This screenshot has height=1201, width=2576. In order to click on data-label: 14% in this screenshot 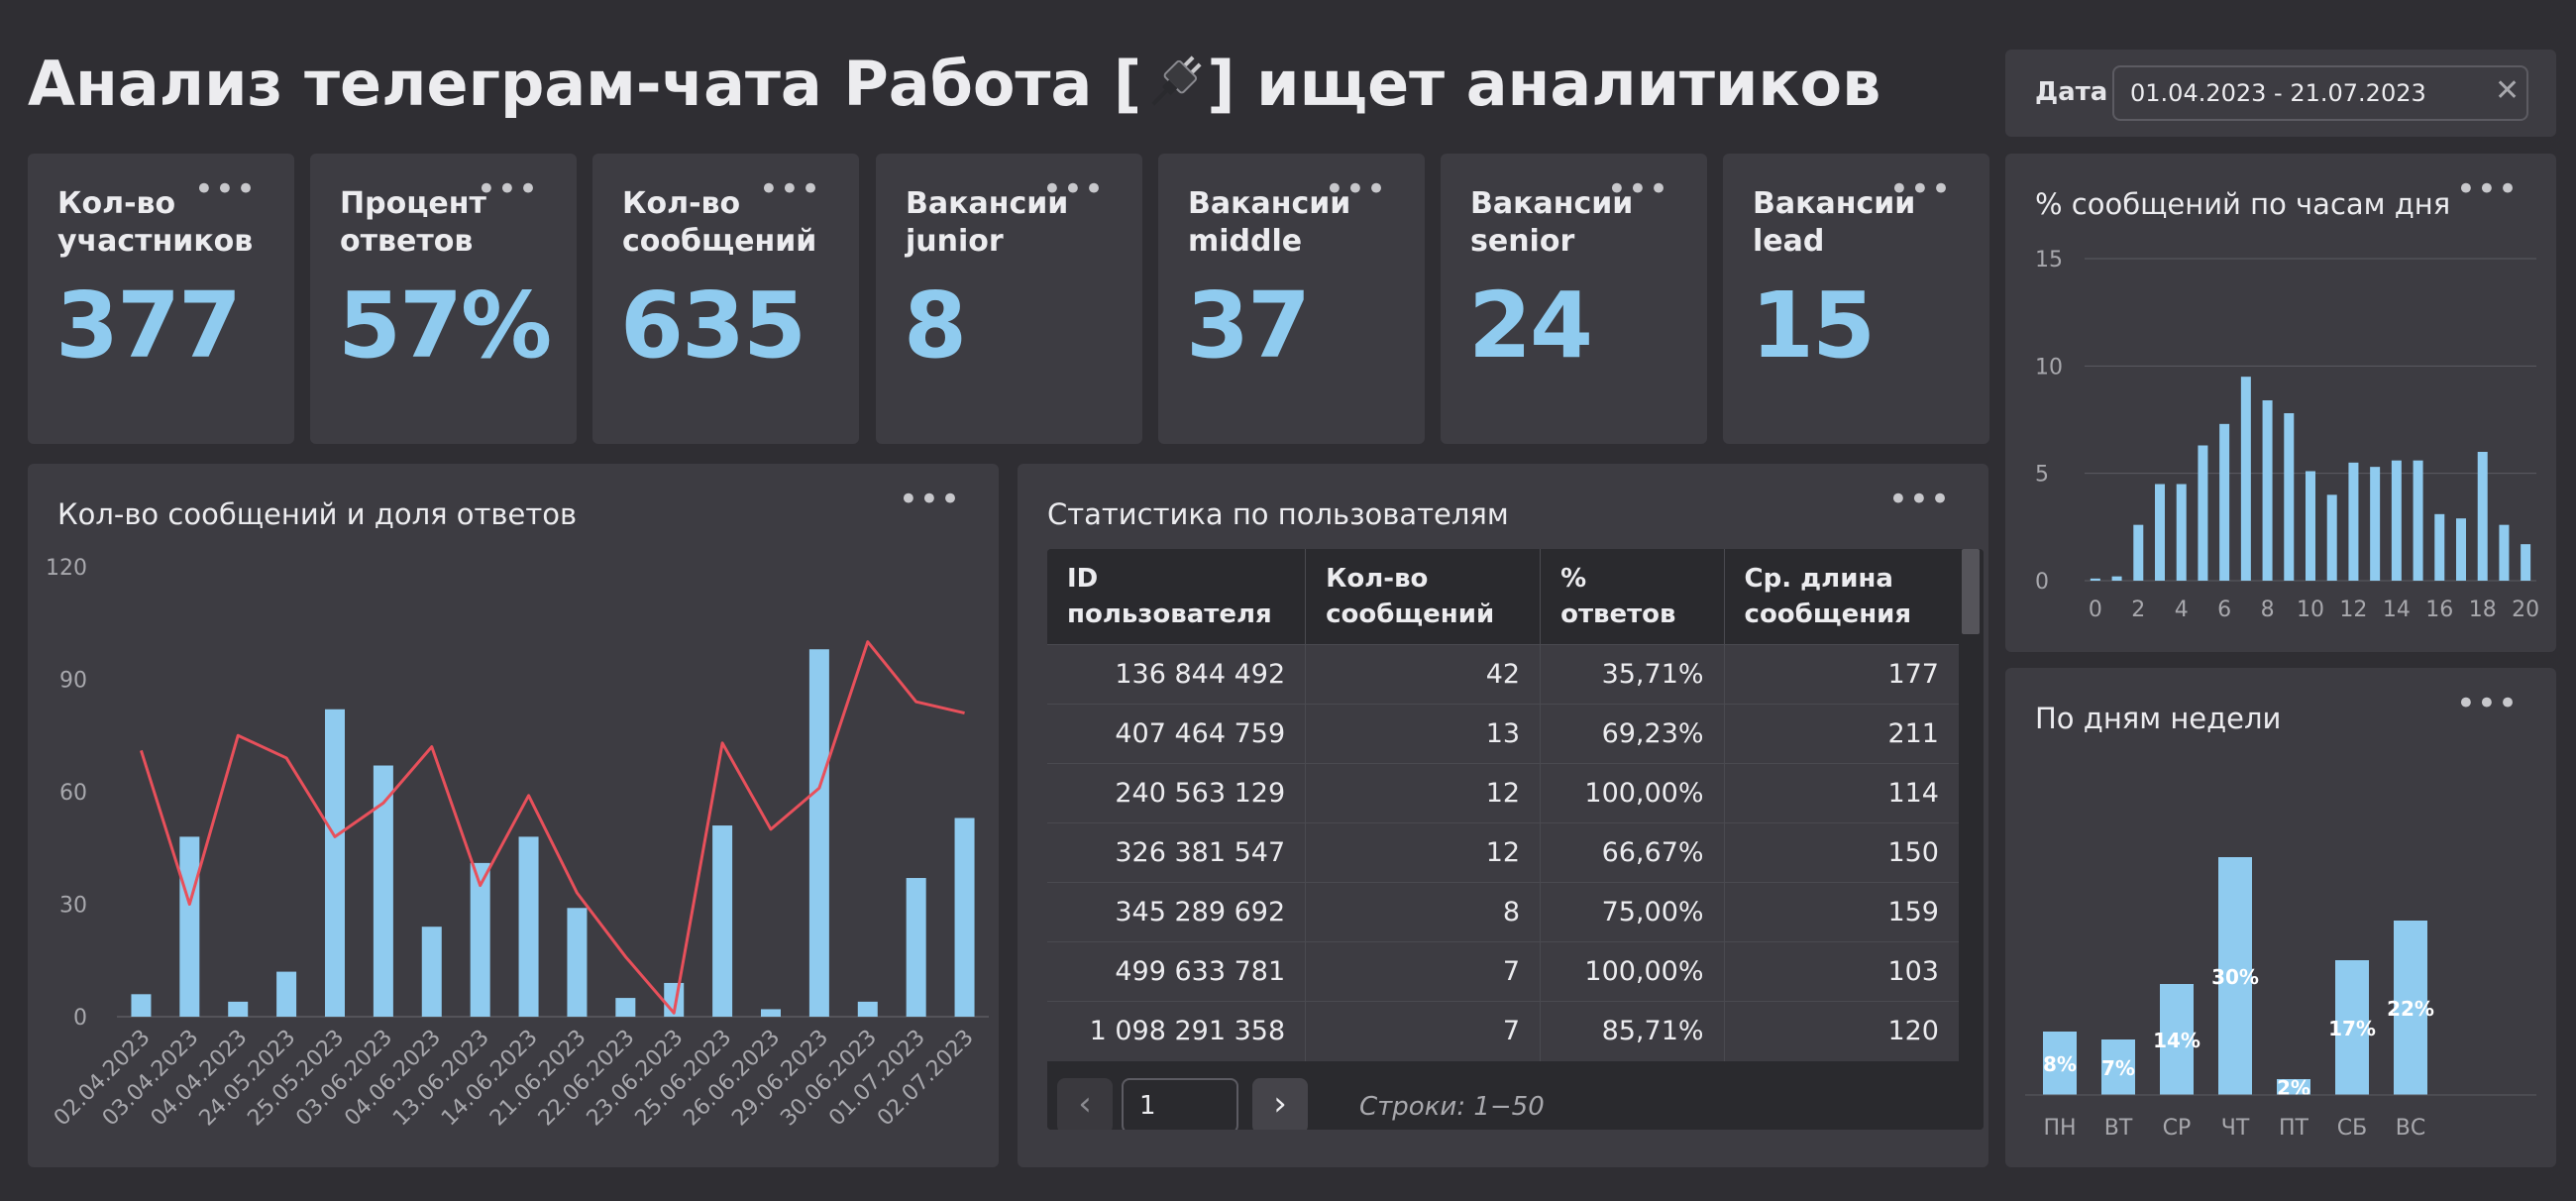, I will do `click(2177, 1040)`.